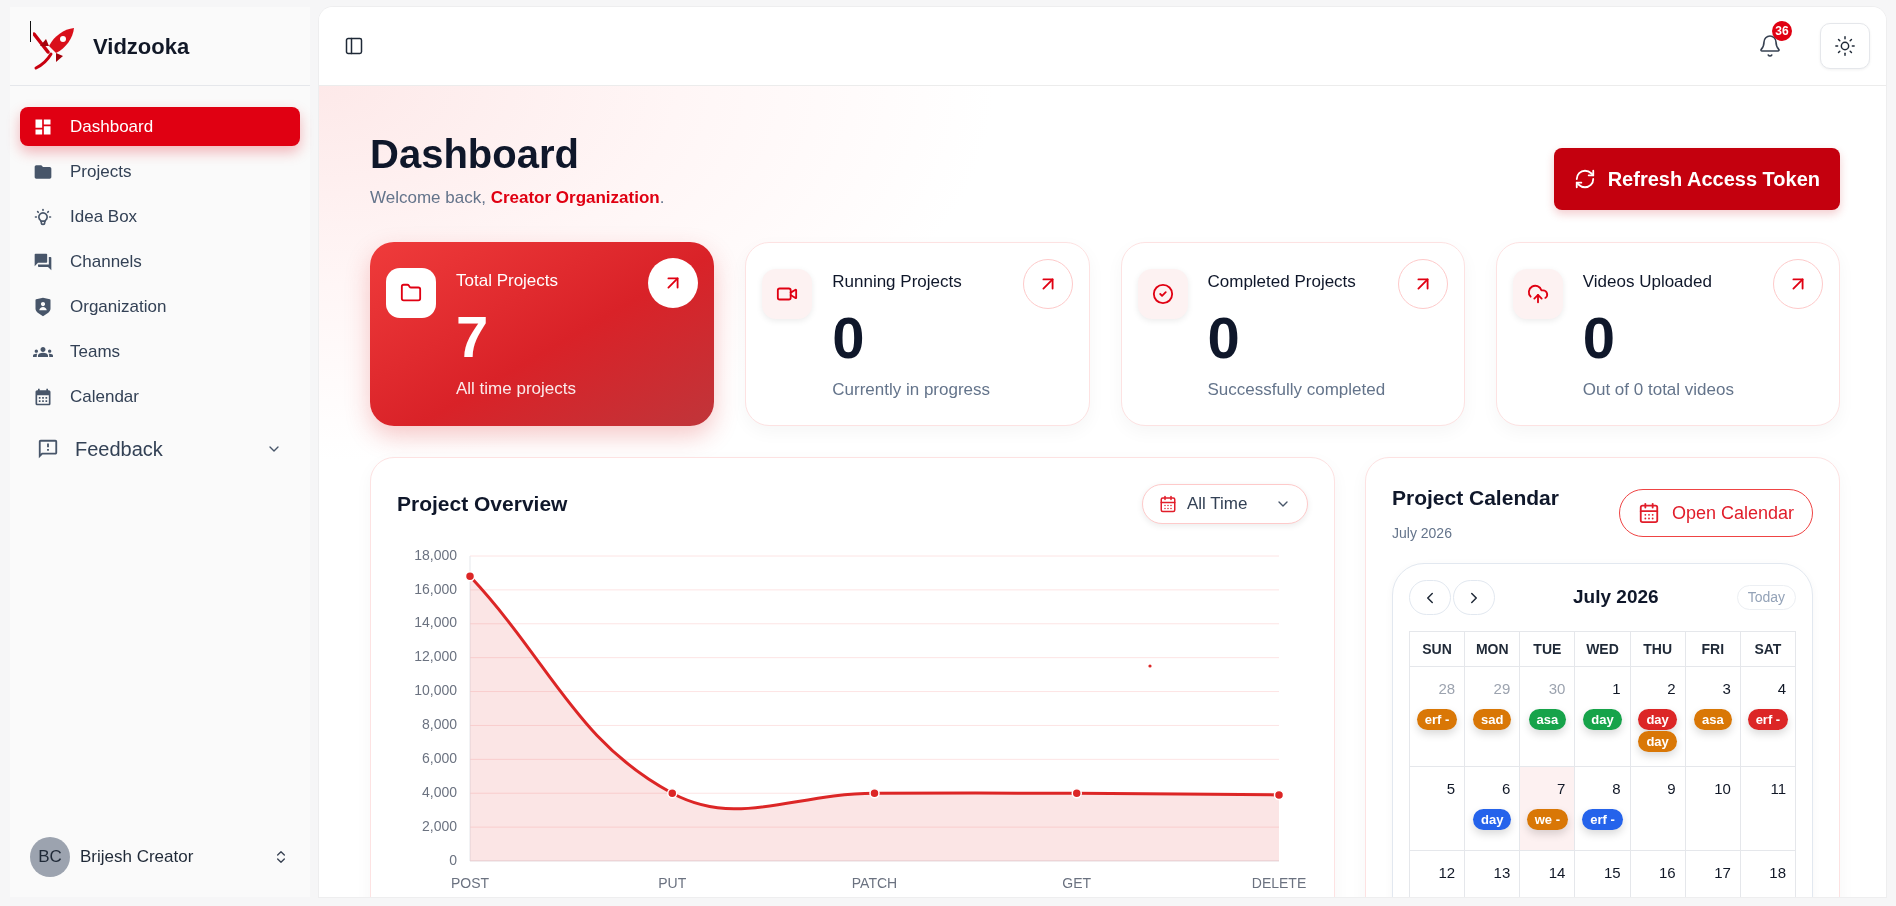 The width and height of the screenshot is (1896, 906). I want to click on calendar-day-cell: 8 erf -, so click(1603, 809).